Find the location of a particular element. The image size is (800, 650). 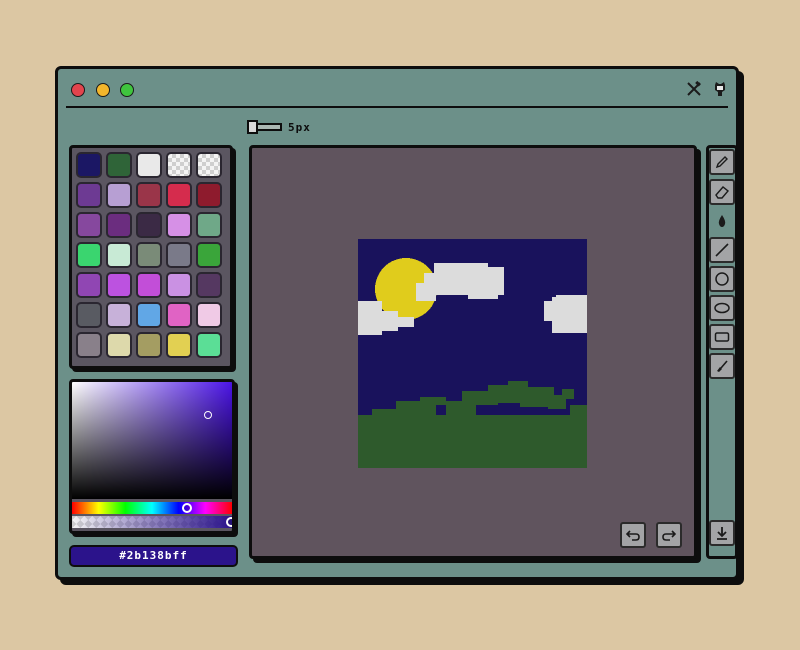

ellipse-tool-button is located at coordinates (722, 308).